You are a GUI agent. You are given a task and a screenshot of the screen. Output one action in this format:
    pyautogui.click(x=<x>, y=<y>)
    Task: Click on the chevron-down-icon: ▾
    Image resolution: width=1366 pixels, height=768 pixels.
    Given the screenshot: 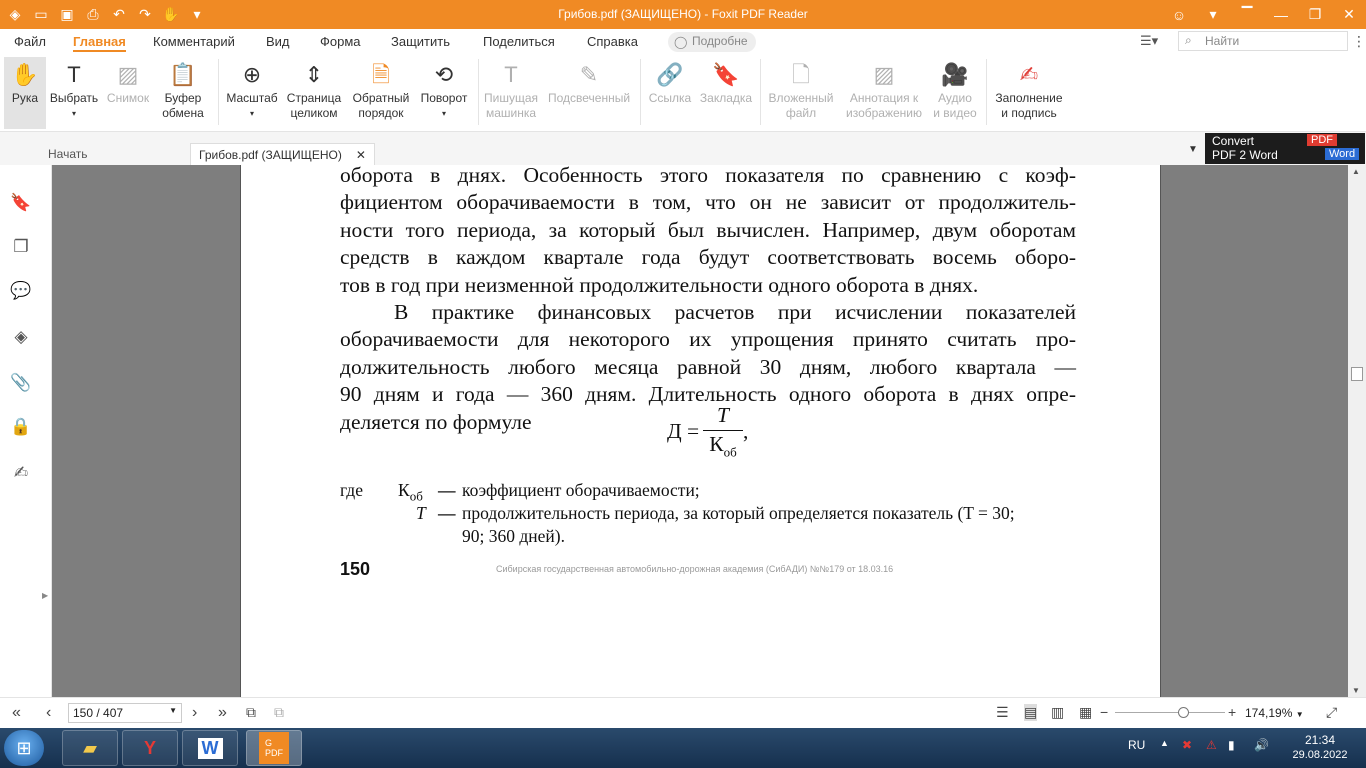 What is the action you would take?
    pyautogui.click(x=73, y=113)
    